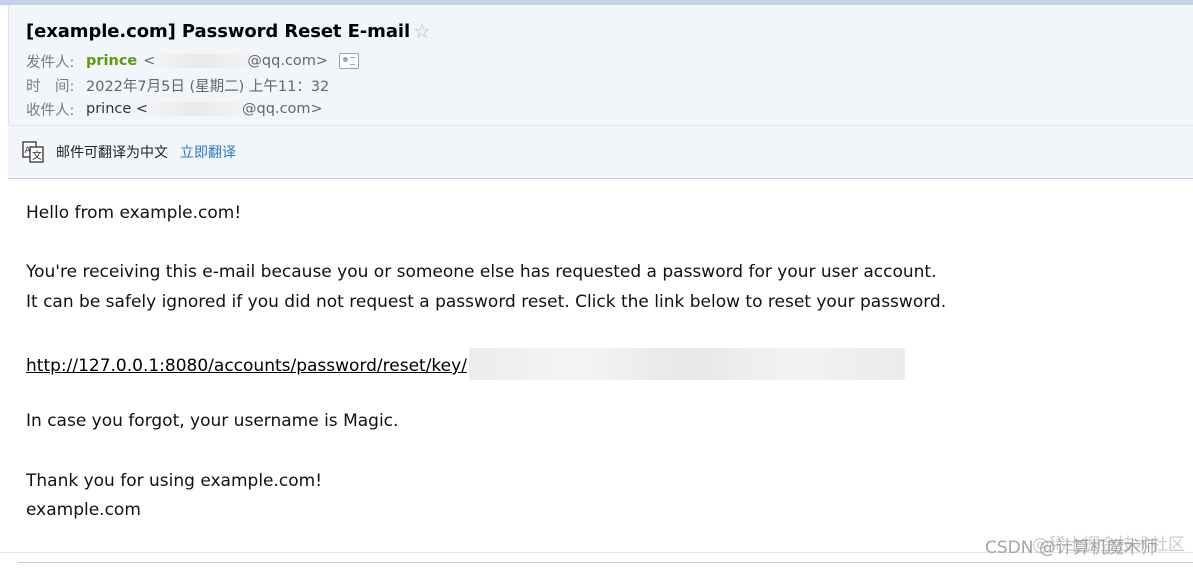  I want to click on recipient-label: 收件人:, so click(50, 110).